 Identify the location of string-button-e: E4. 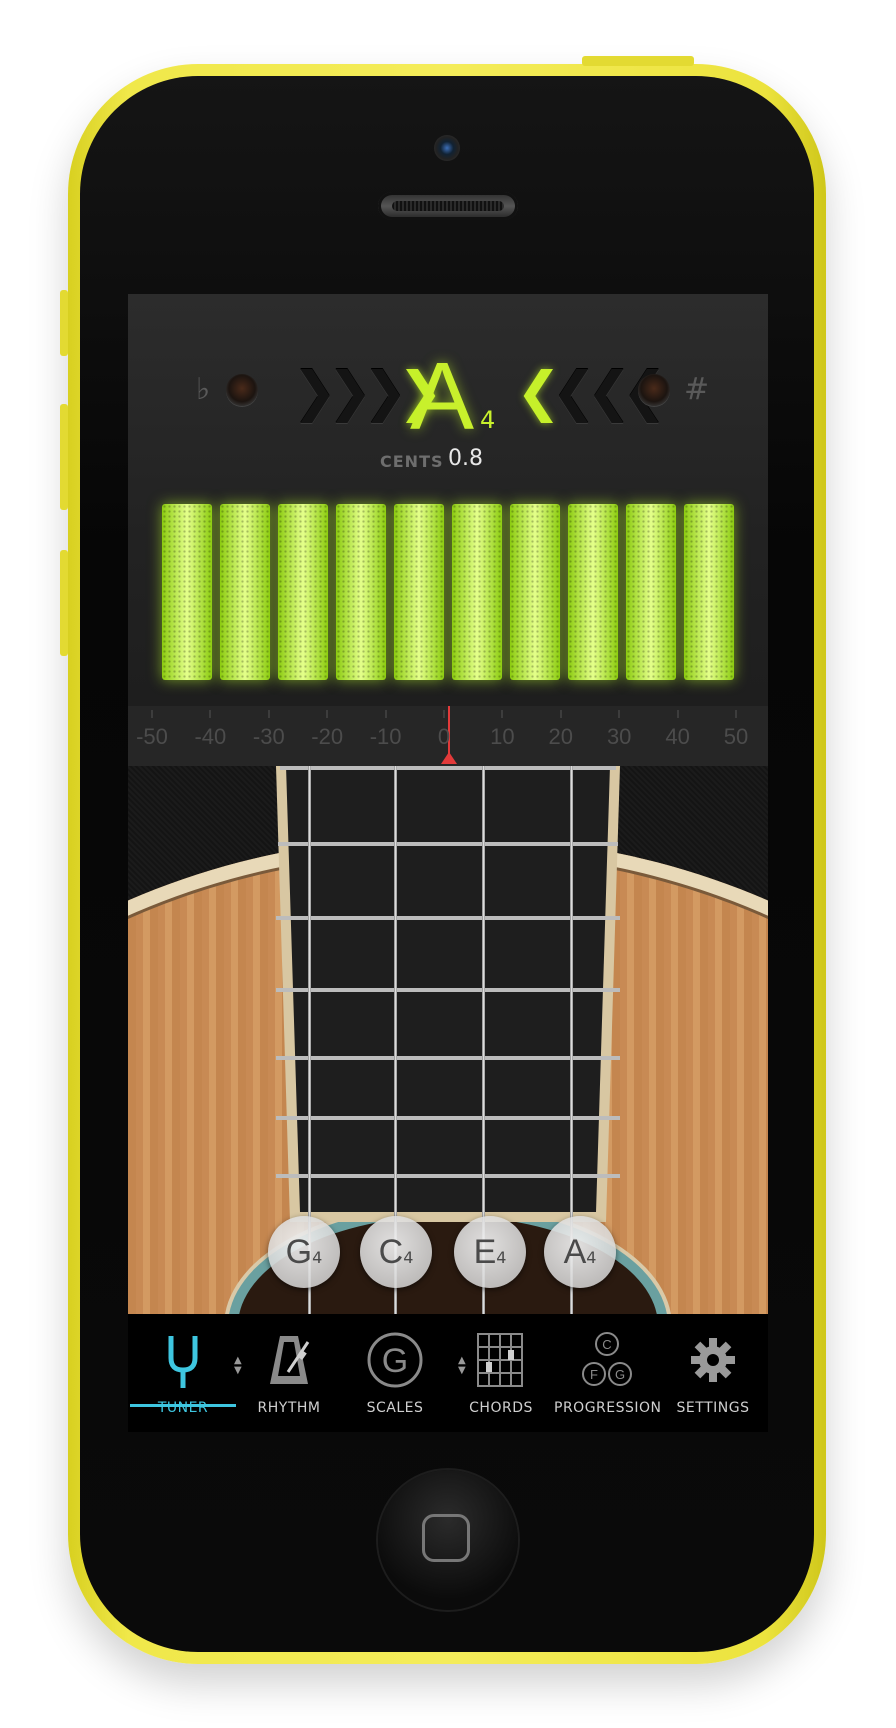
(490, 1252).